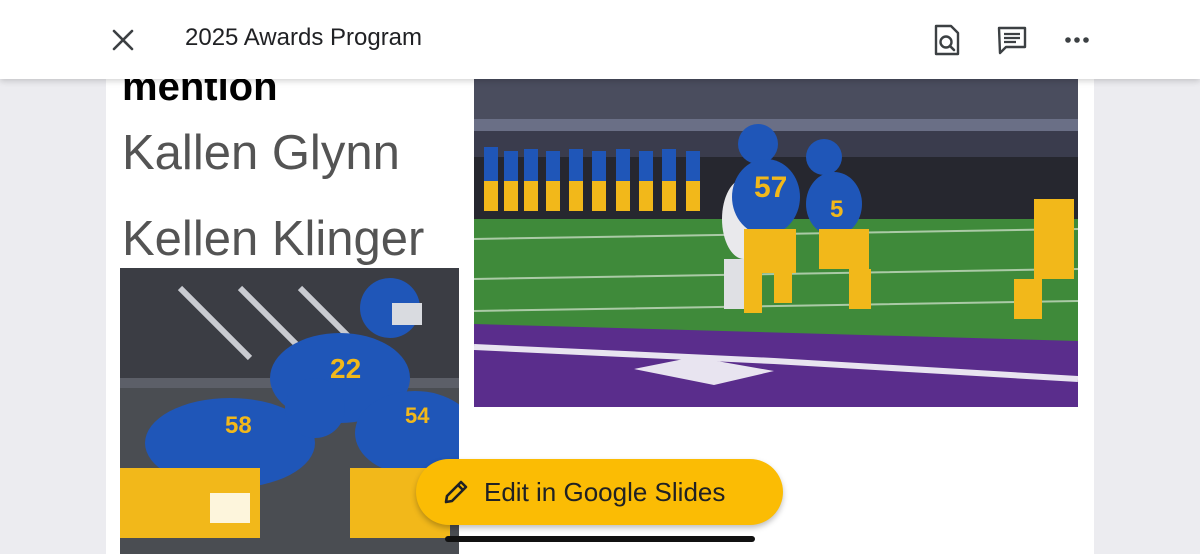 Image resolution: width=1200 pixels, height=554 pixels. I want to click on comments-button, so click(1012, 40).